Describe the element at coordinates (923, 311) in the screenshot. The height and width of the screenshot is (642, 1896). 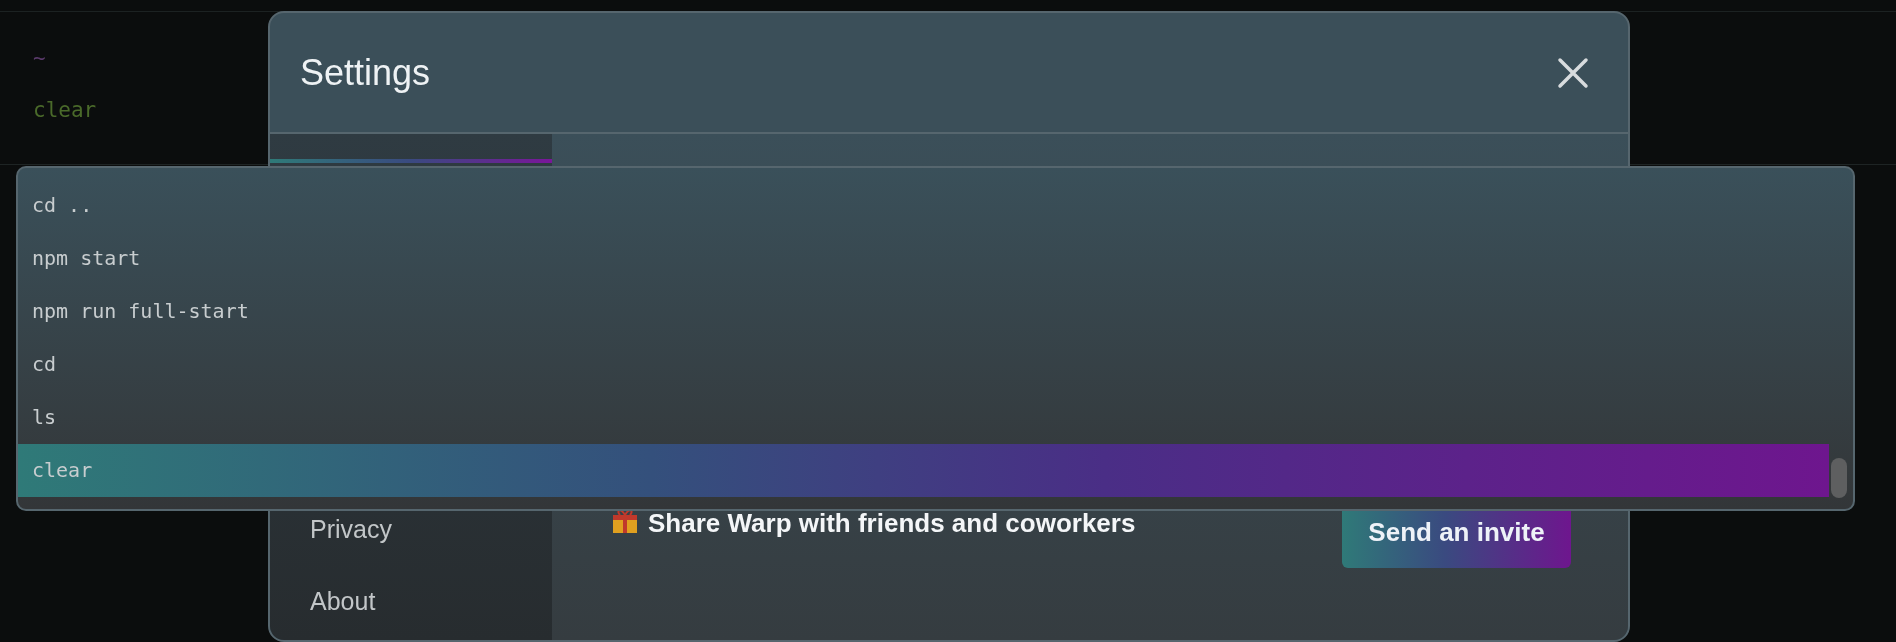
I see `history-item: npm run full-start` at that location.